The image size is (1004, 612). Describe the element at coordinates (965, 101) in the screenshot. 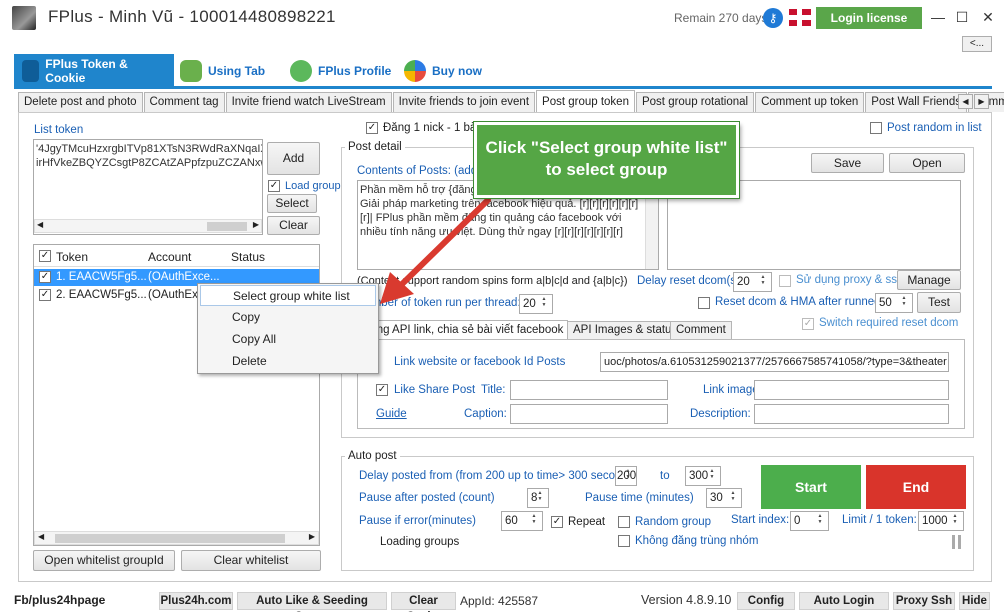

I see `tab-scroll-left-icon: ◀` at that location.